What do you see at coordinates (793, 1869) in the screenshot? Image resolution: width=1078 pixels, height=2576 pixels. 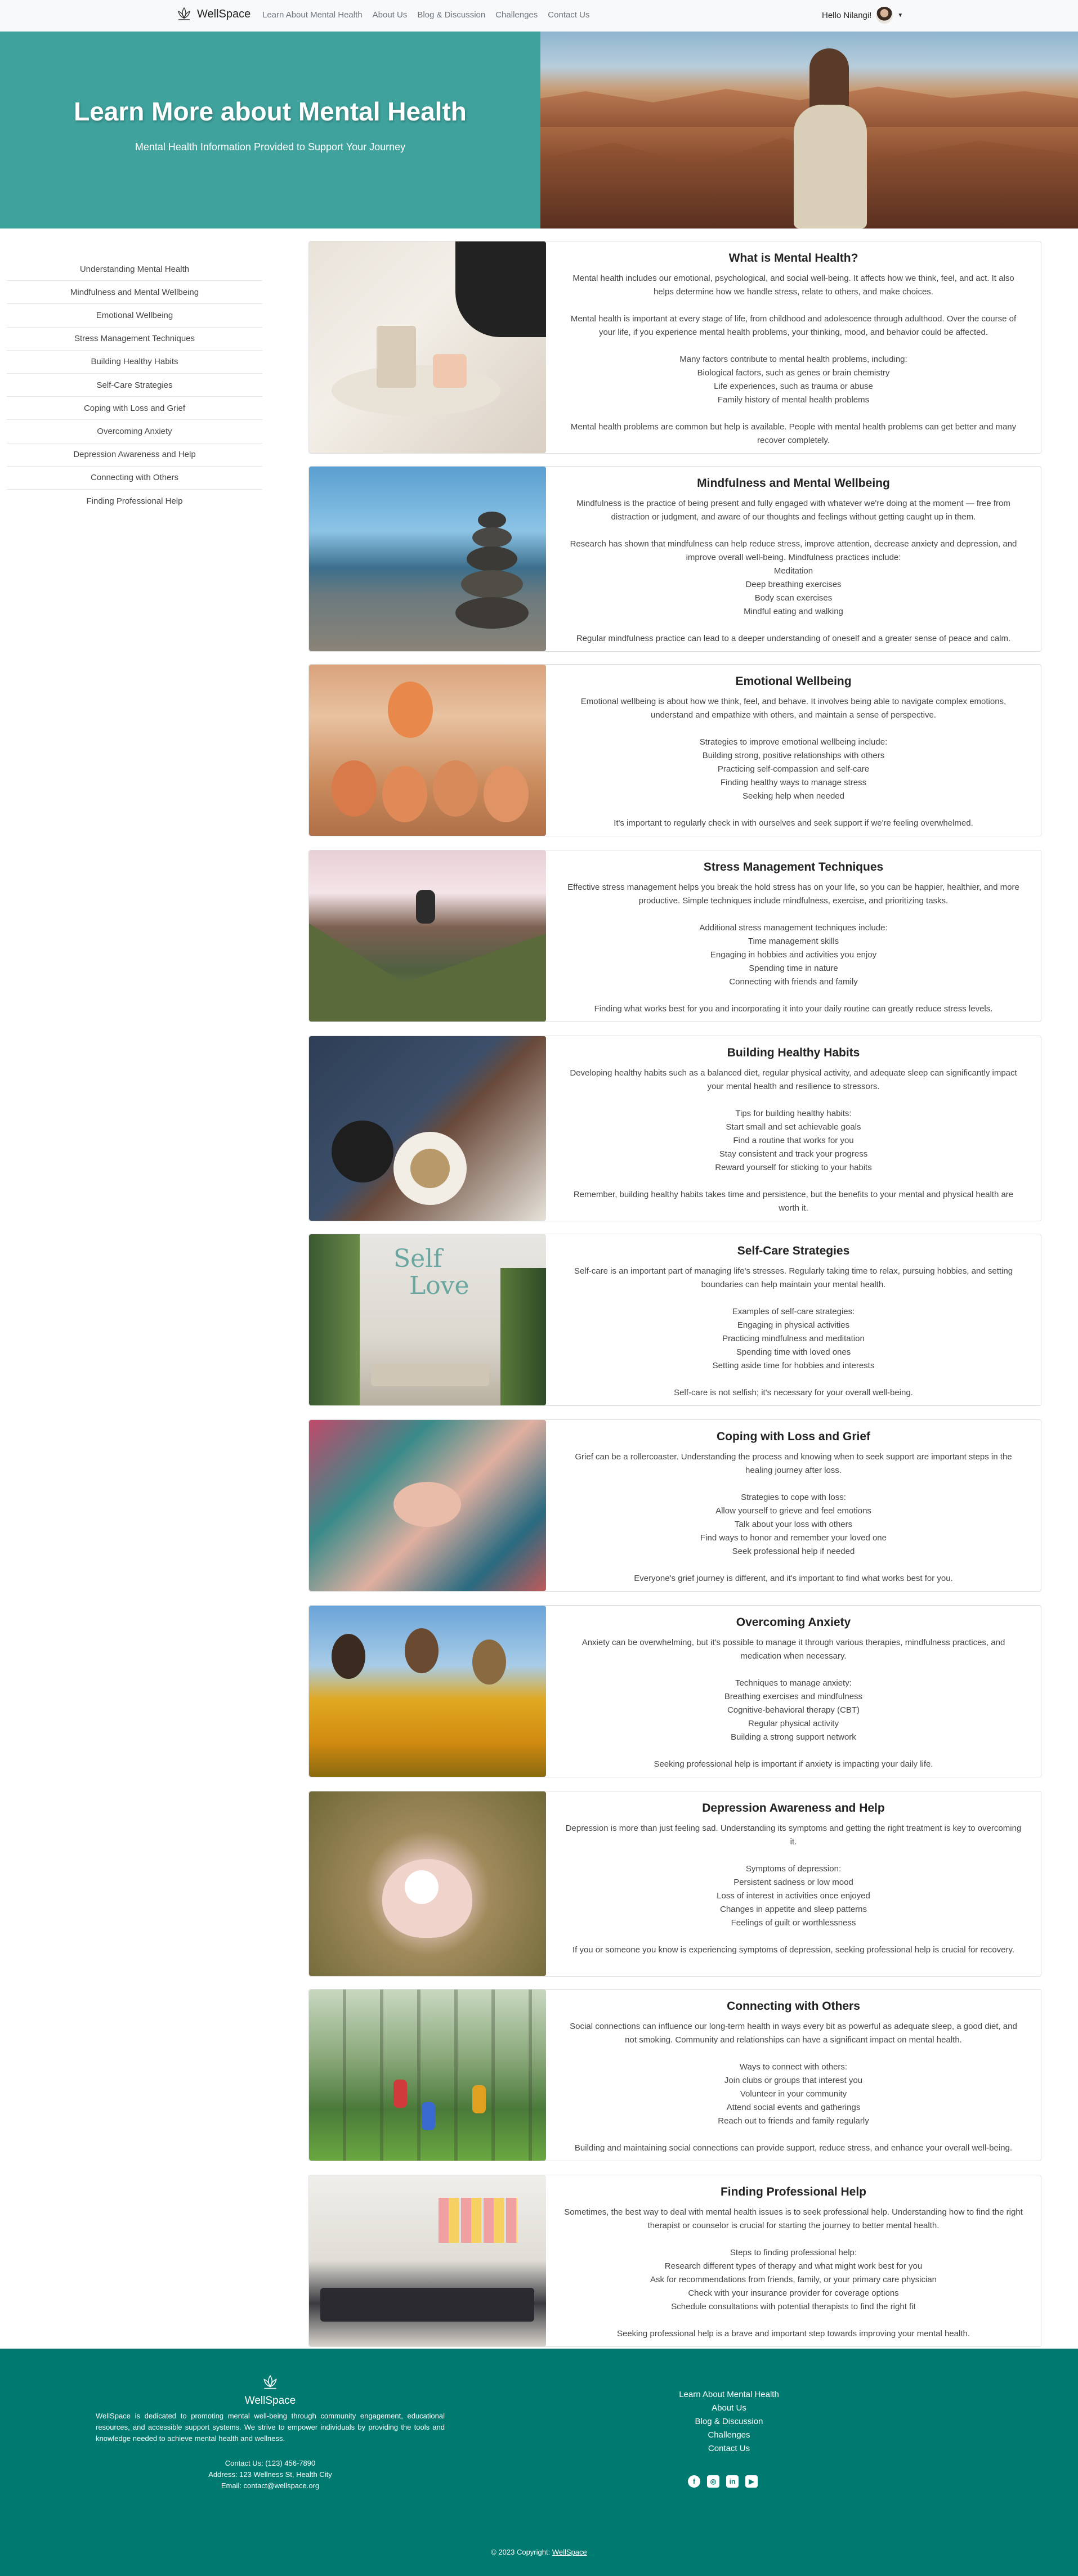 I see `list-item: Symptoms of depression:` at bounding box center [793, 1869].